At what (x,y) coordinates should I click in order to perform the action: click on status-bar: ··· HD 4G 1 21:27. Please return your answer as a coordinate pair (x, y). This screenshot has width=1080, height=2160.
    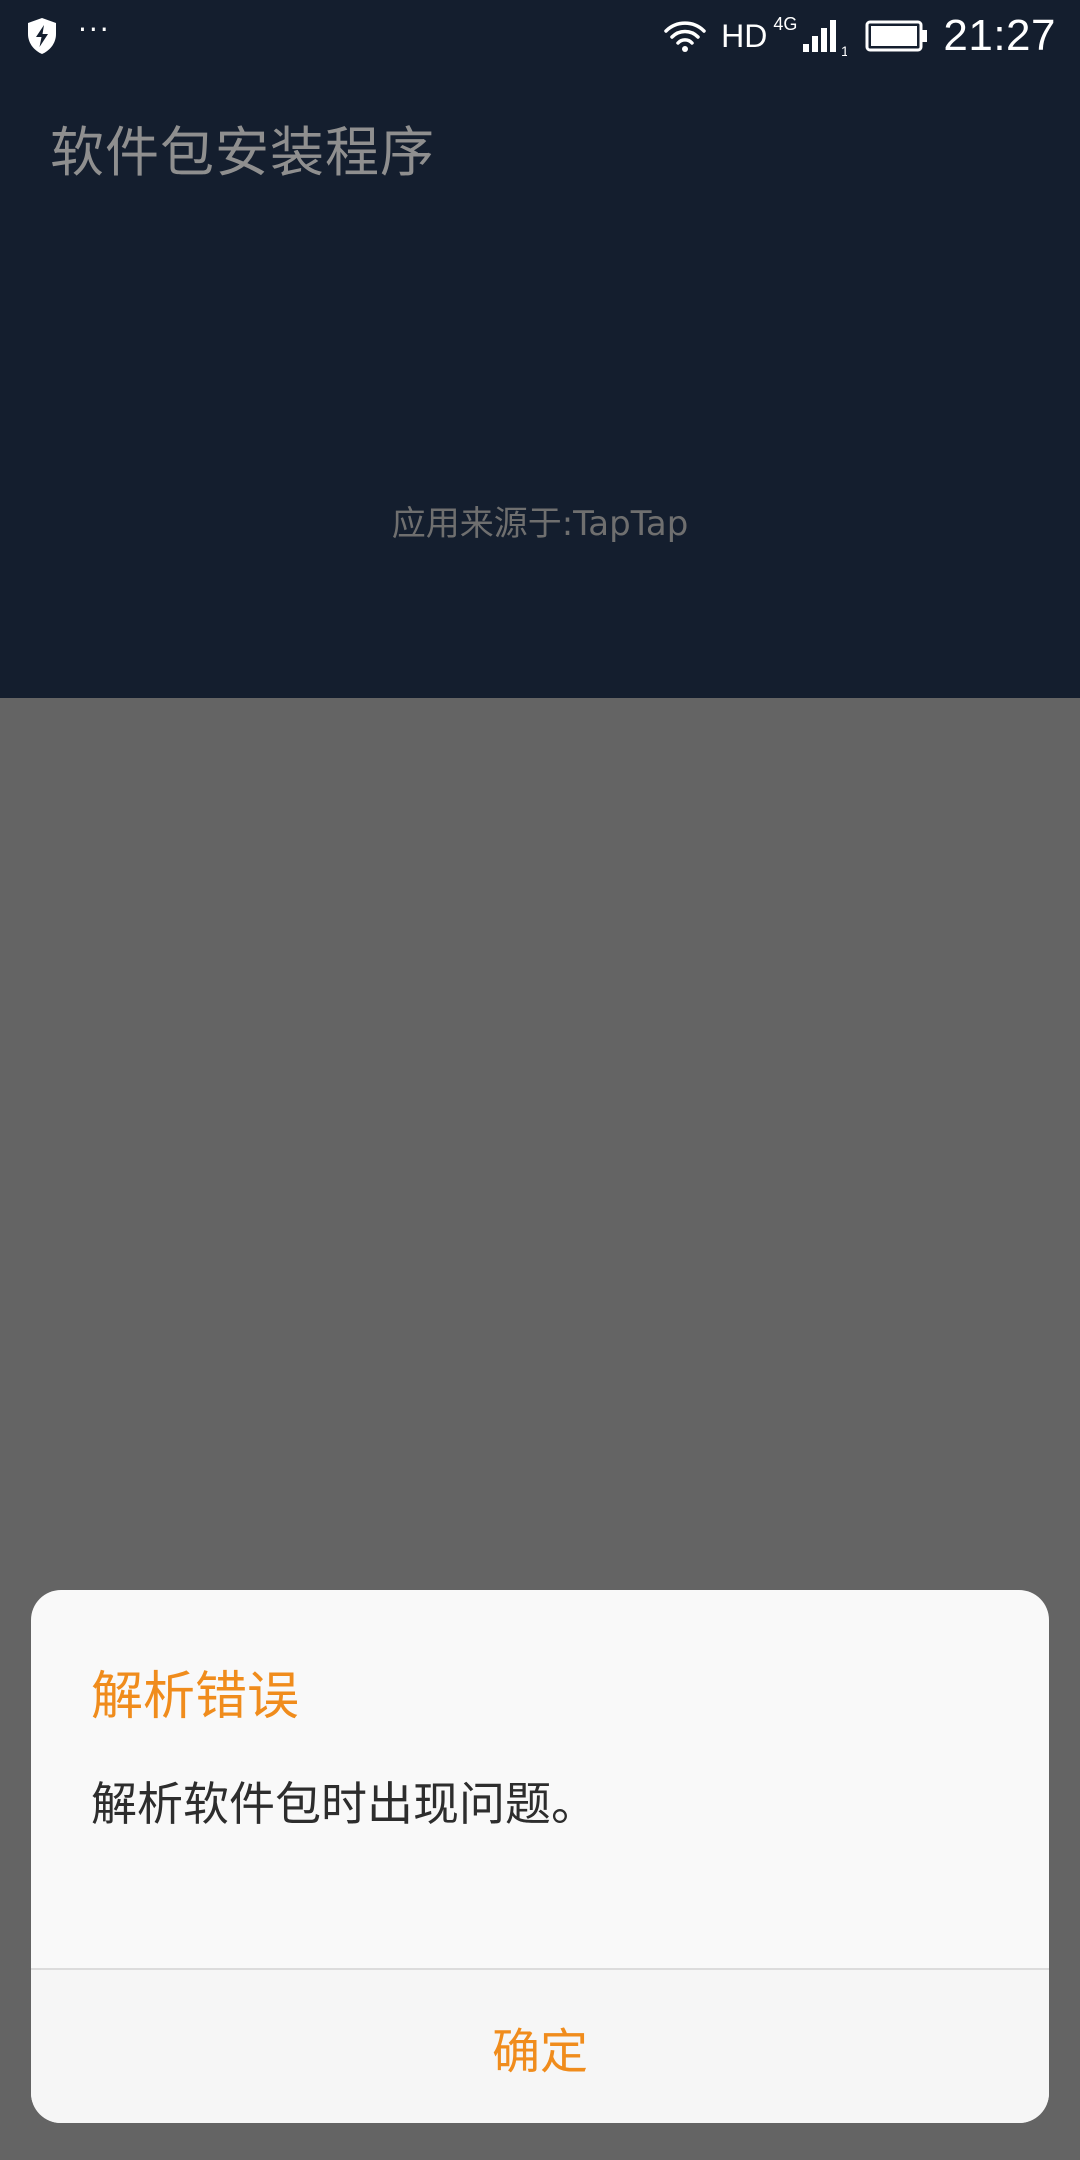
    Looking at the image, I should click on (540, 36).